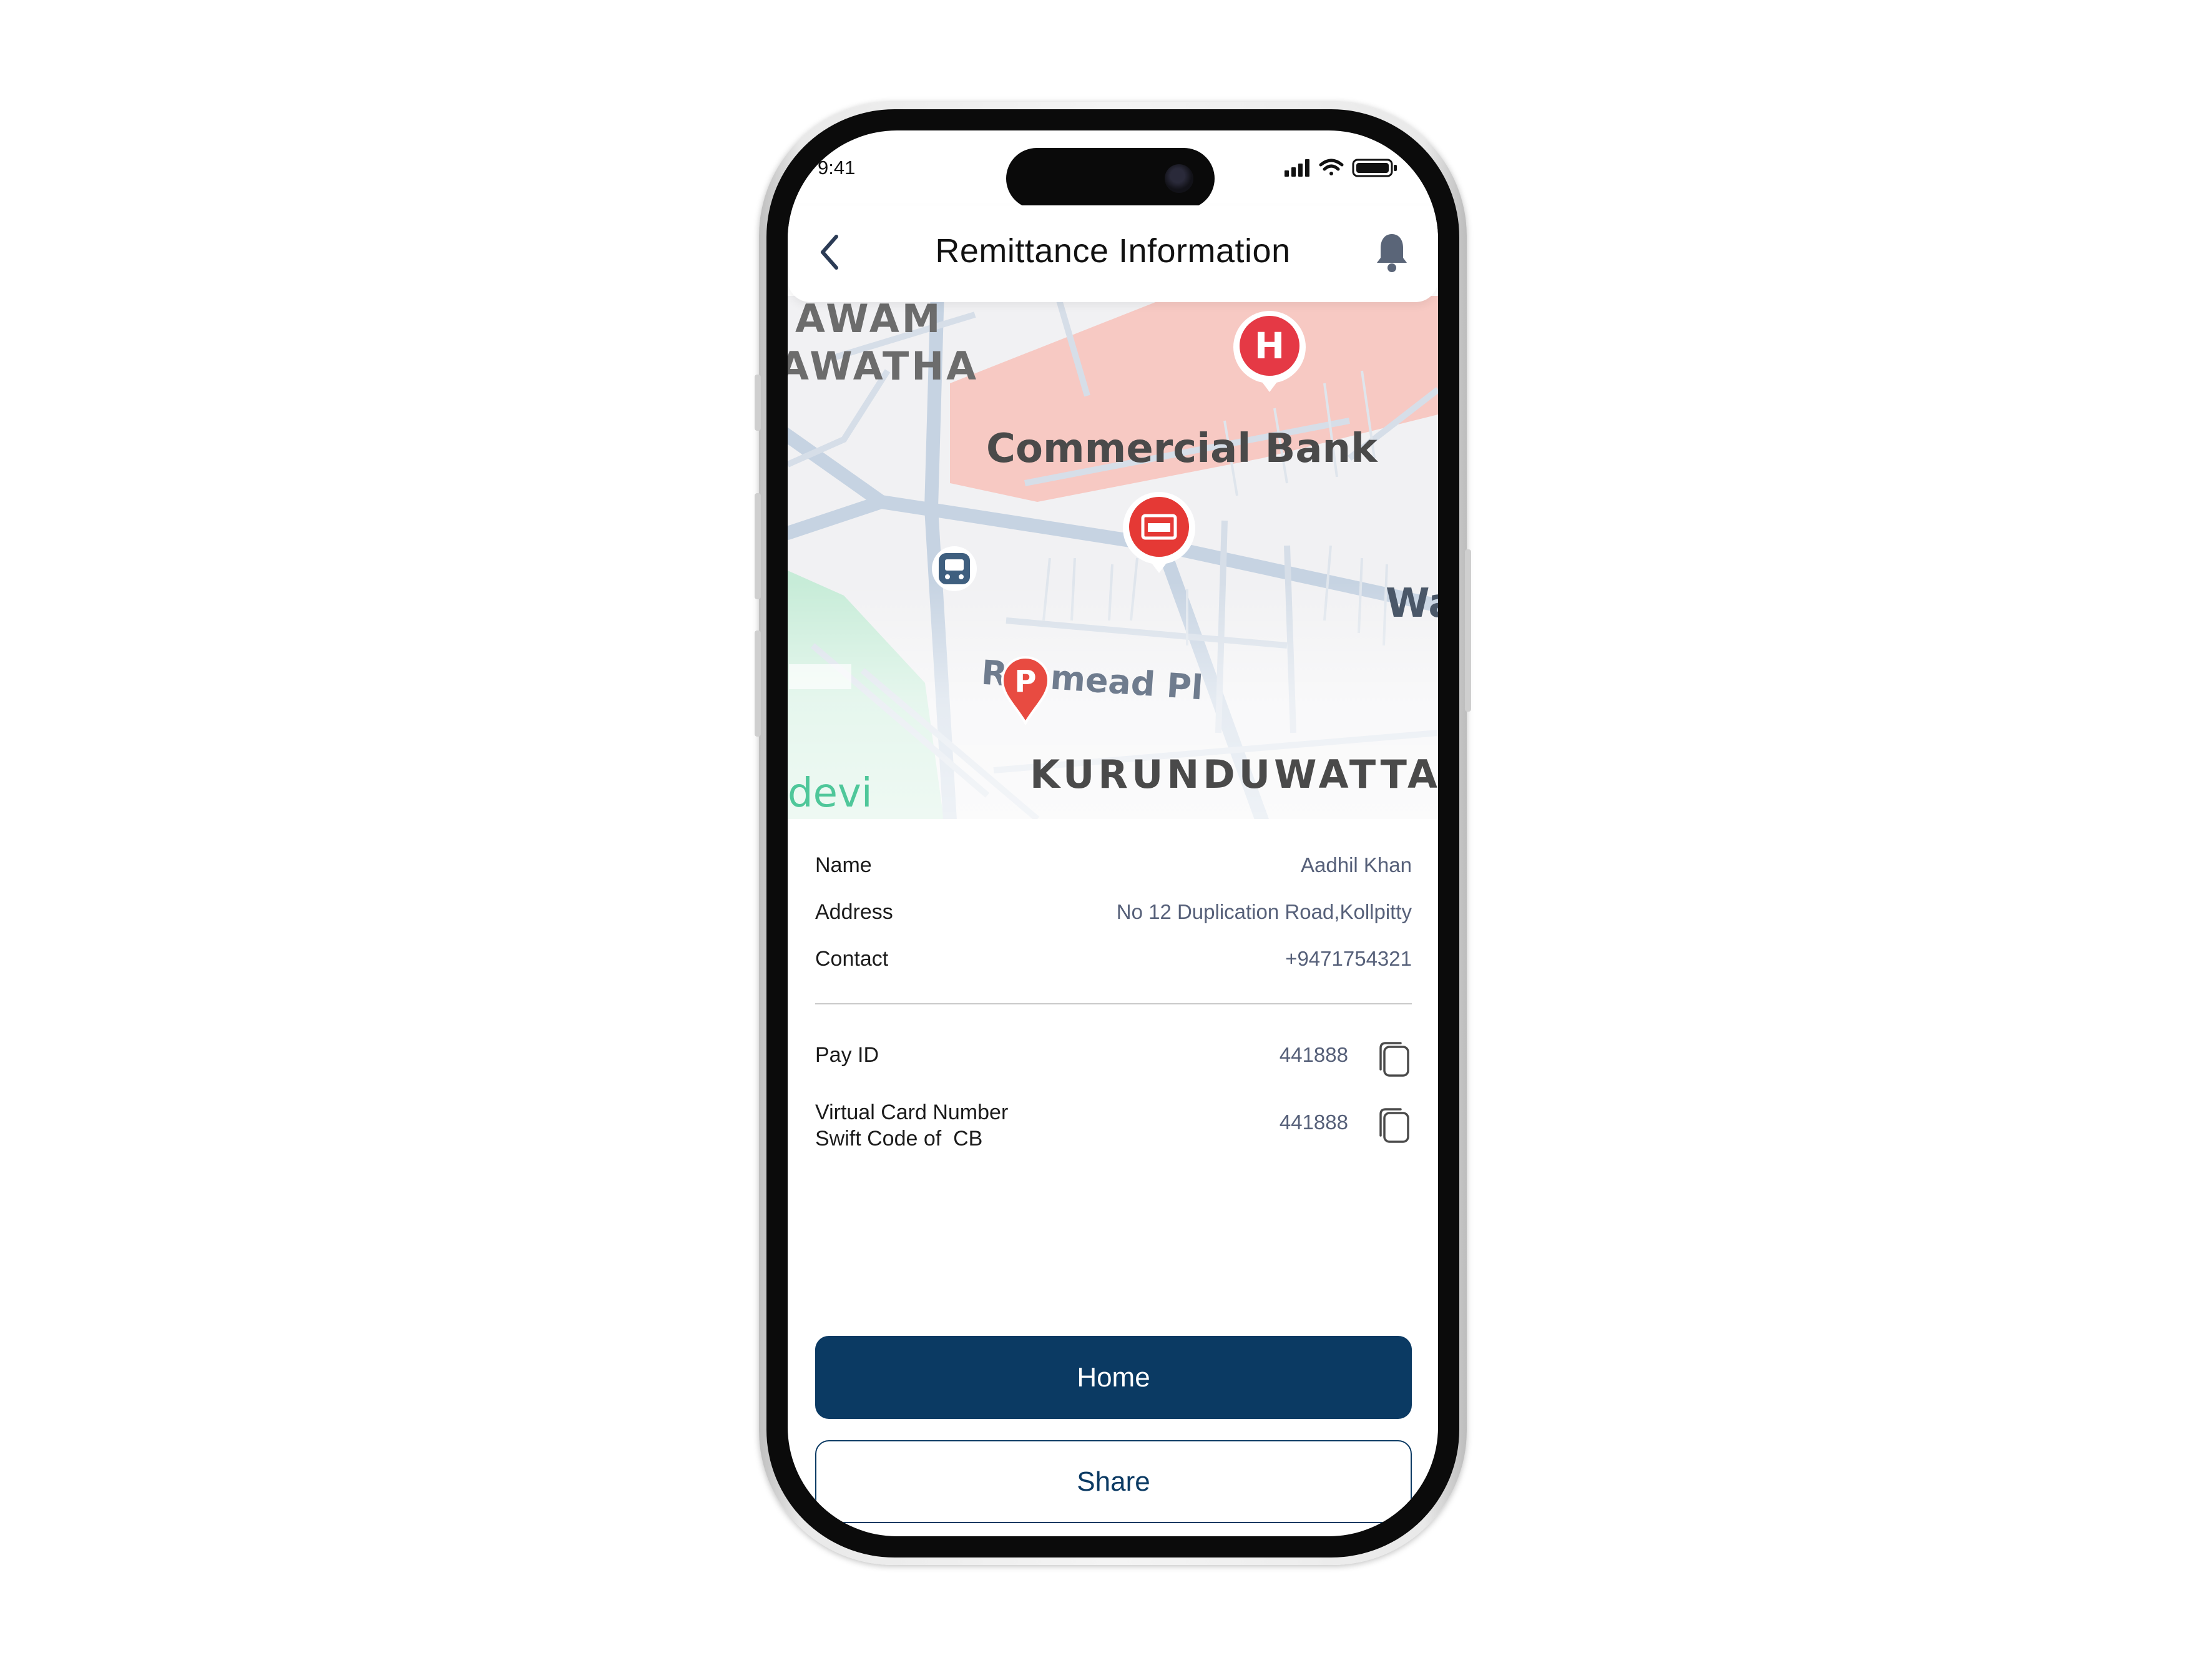 Image resolution: width=2212 pixels, height=1658 pixels. I want to click on hospital-marker-icon: H, so click(1270, 352).